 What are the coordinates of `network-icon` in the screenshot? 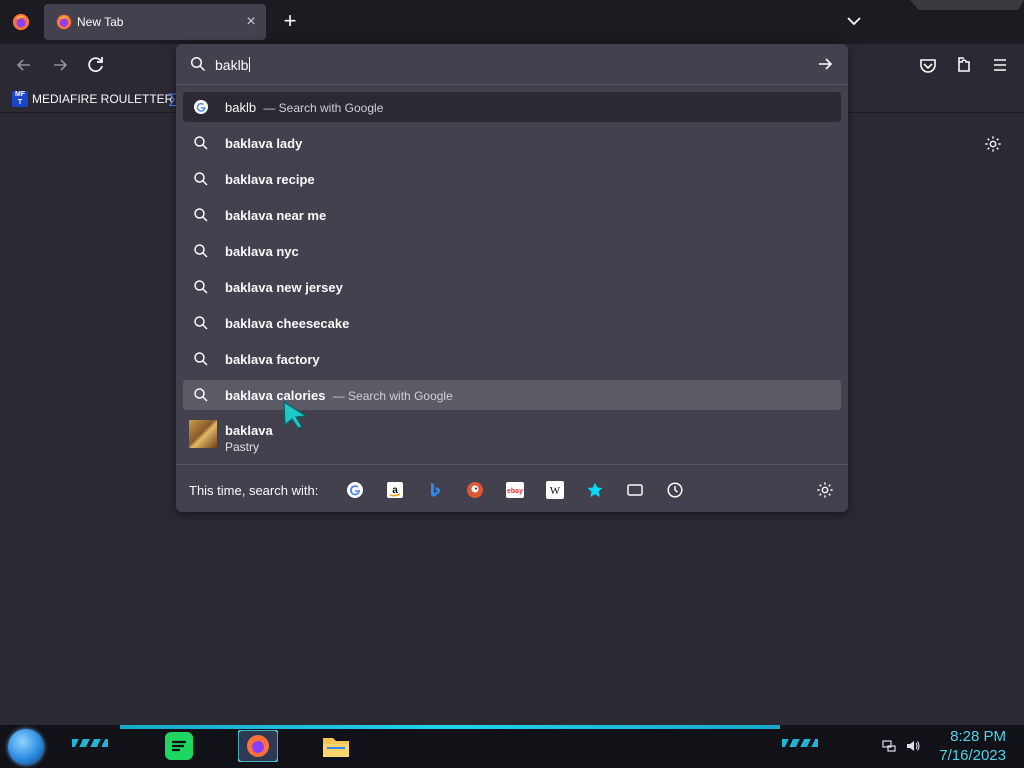 It's located at (889, 746).